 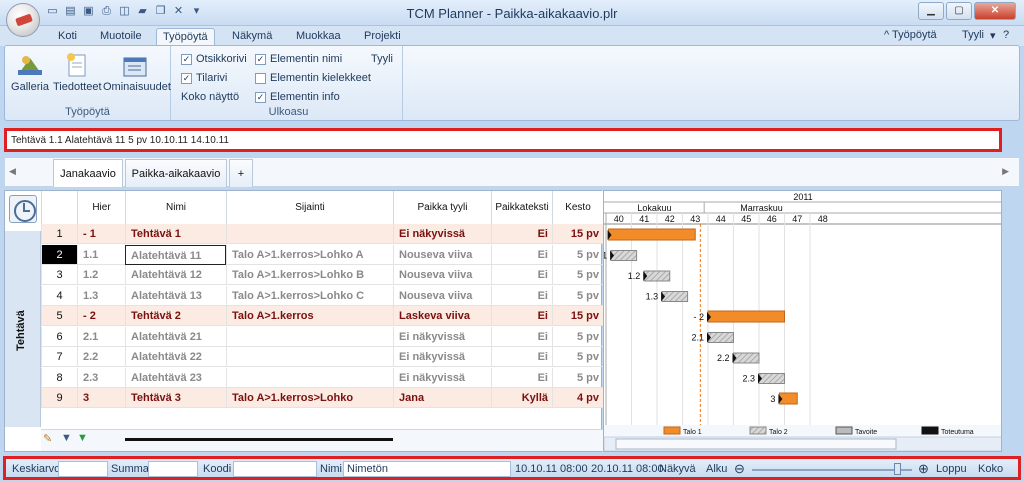 What do you see at coordinates (175, 336) in the screenshot?
I see `table-cell-name: Alatehtävä 21` at bounding box center [175, 336].